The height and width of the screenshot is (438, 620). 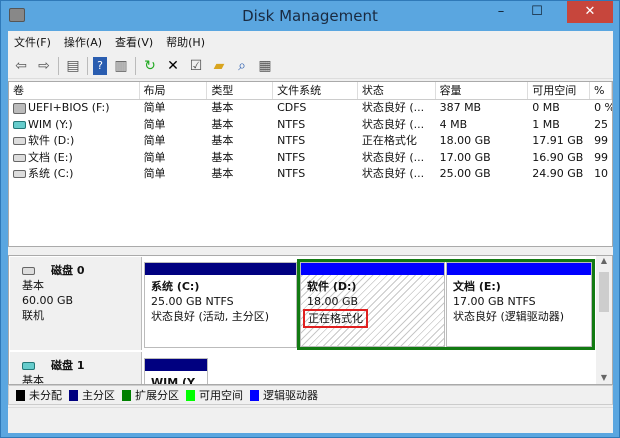 I want to click on delete-icon: ✕, so click(x=173, y=66).